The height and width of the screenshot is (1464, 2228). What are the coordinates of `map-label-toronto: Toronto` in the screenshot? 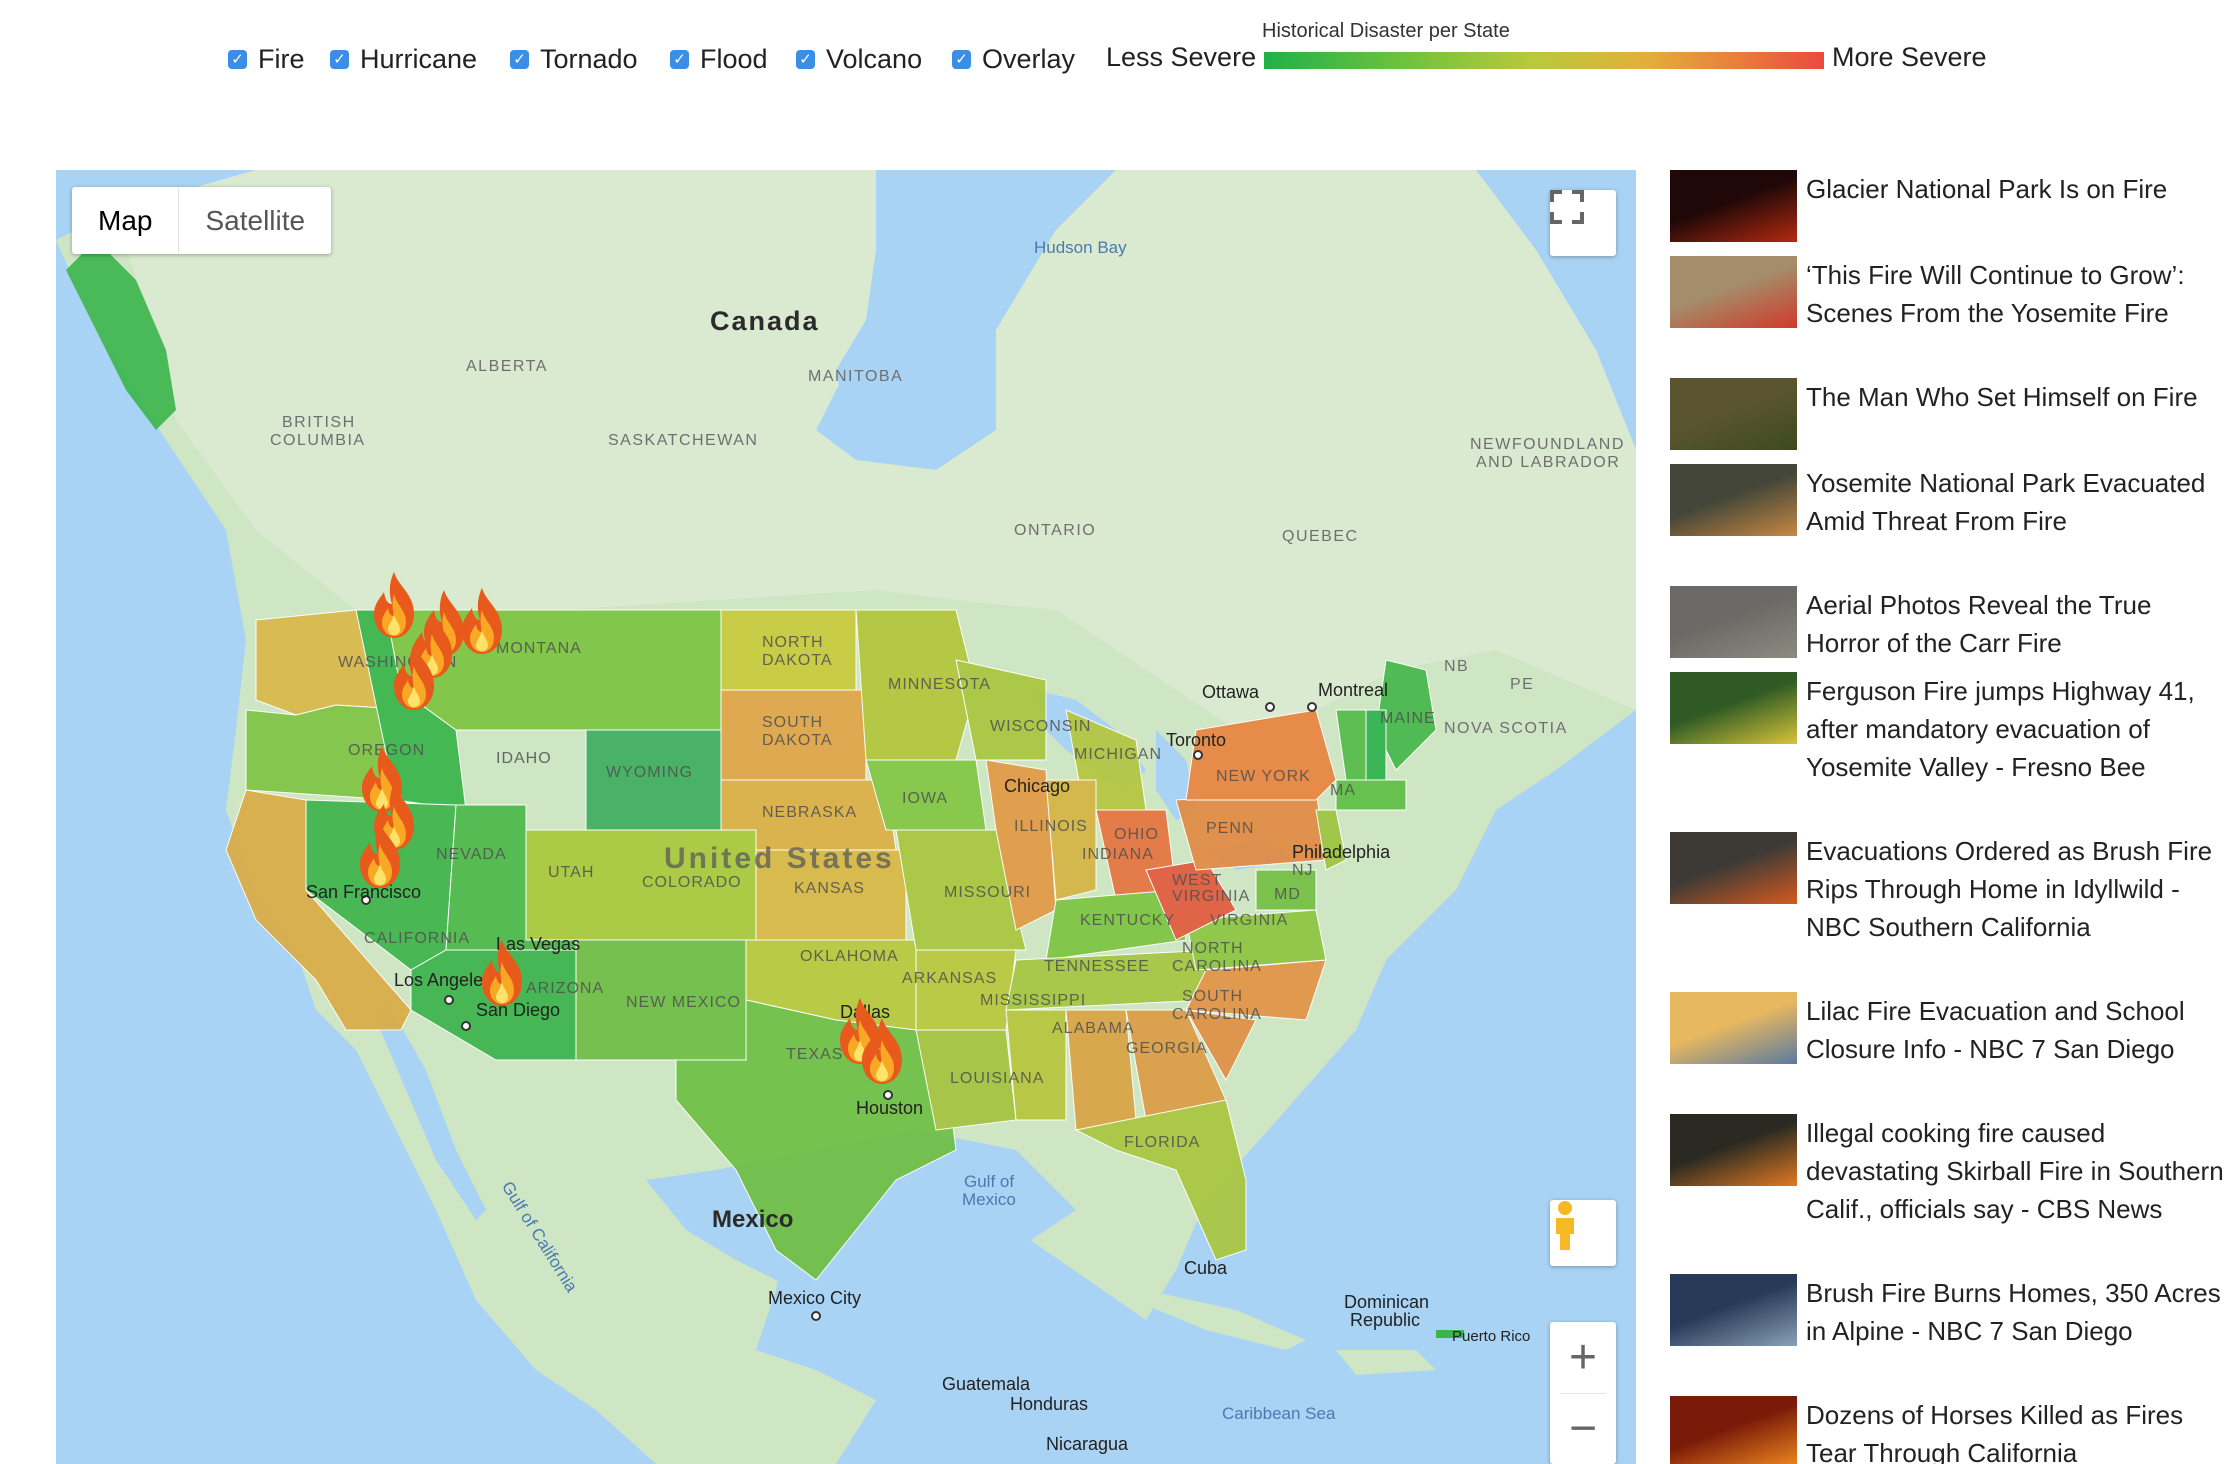 It's located at (1196, 740).